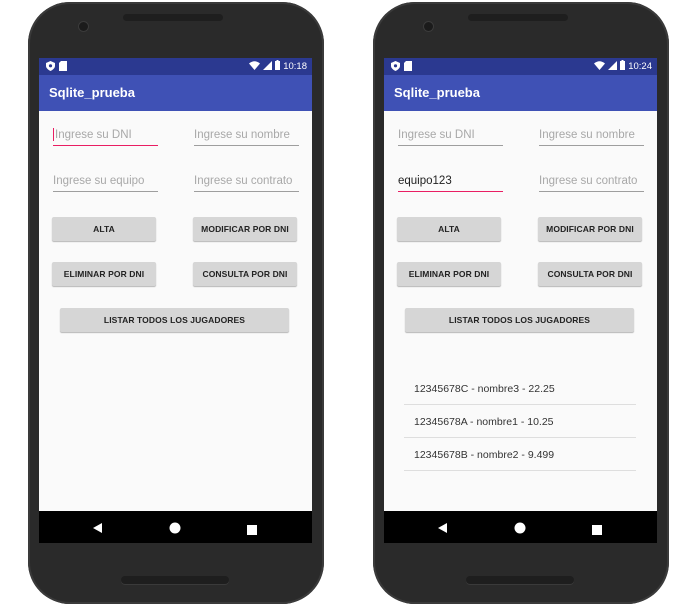 The width and height of the screenshot is (698, 605). What do you see at coordinates (640, 66) in the screenshot?
I see `status-time: 10:24` at bounding box center [640, 66].